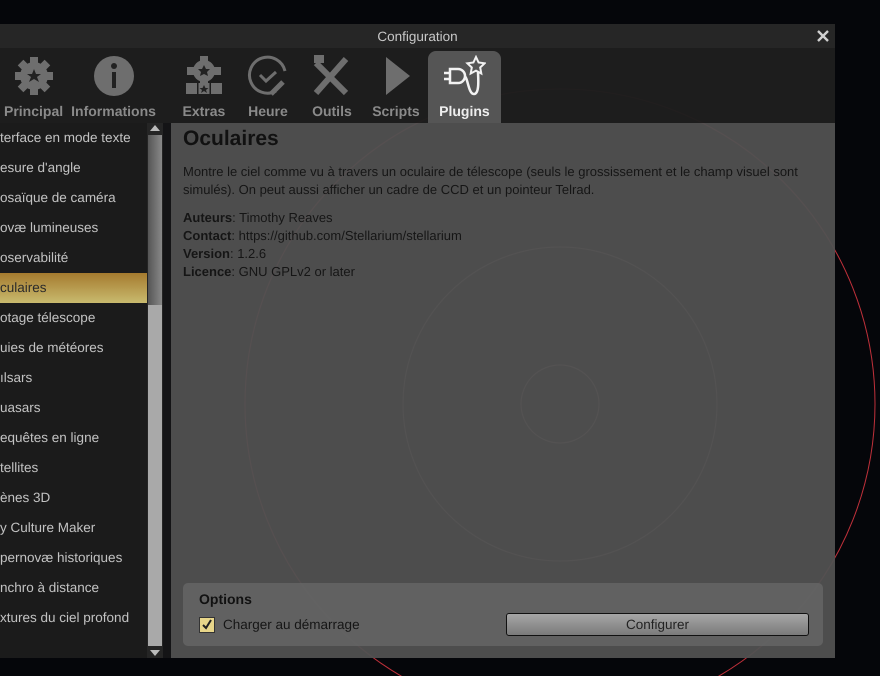  Describe the element at coordinates (73, 588) in the screenshot. I see `plugin-list-item: nchro à distance` at that location.